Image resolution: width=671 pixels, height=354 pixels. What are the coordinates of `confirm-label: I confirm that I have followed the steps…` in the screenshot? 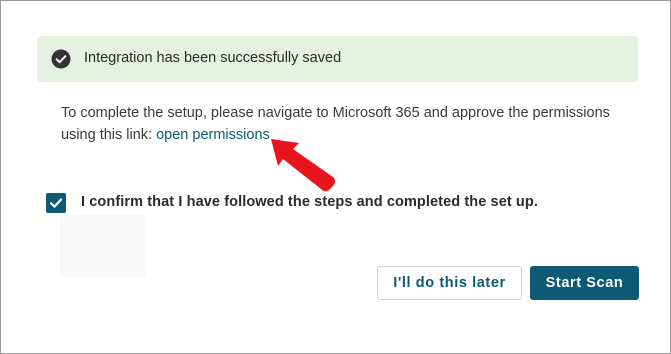 It's located at (309, 202).